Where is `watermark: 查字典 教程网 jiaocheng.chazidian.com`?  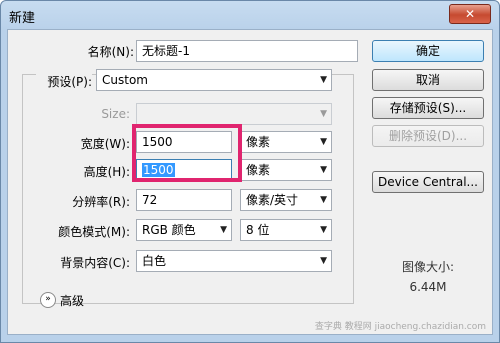 watermark: 查字典 教程网 jiaocheng.chazidian.com is located at coordinates (400, 327).